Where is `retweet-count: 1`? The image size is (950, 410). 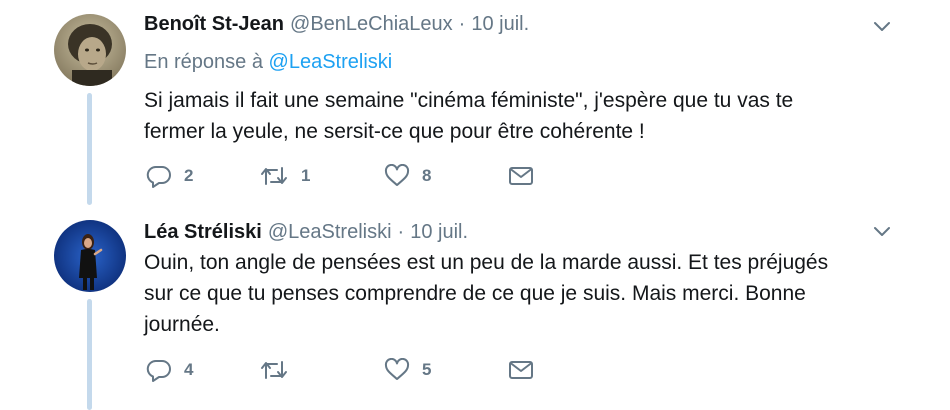
retweet-count: 1 is located at coordinates (306, 175).